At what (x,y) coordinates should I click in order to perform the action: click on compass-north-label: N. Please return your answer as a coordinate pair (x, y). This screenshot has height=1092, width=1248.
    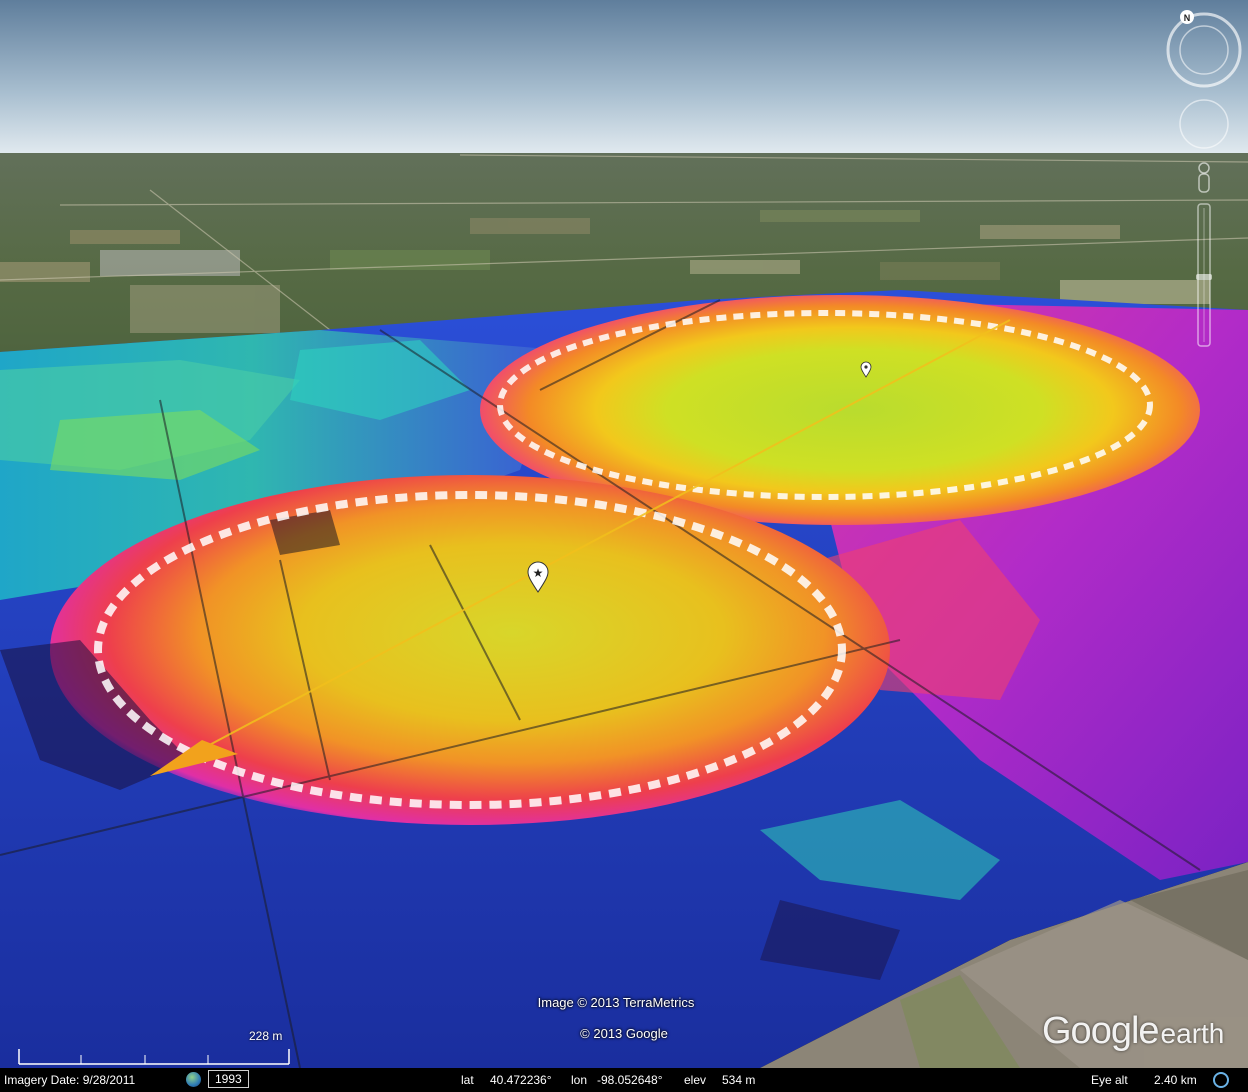
    Looking at the image, I should click on (1187, 18).